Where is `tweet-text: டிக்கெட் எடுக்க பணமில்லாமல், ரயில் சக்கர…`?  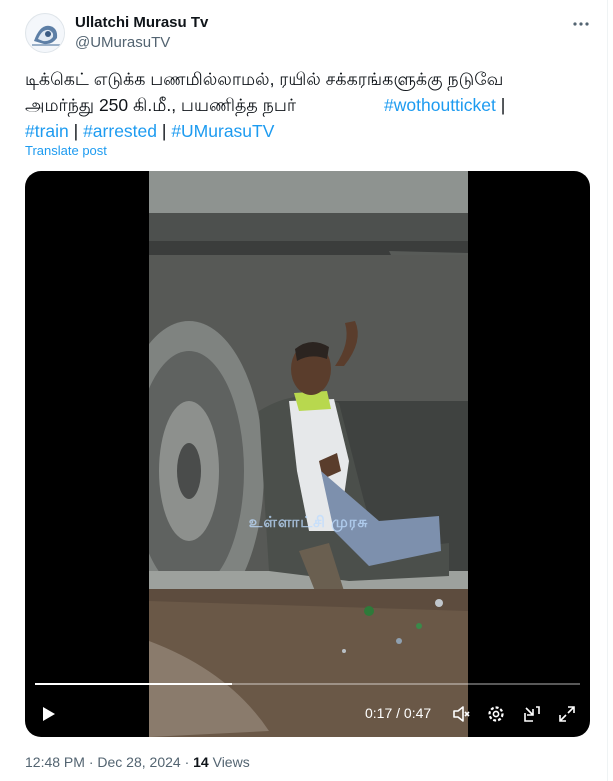
tweet-text: டிக்கெட் எடுக்க பணமில்லாமல், ரயில் சக்கர… is located at coordinates (310, 105).